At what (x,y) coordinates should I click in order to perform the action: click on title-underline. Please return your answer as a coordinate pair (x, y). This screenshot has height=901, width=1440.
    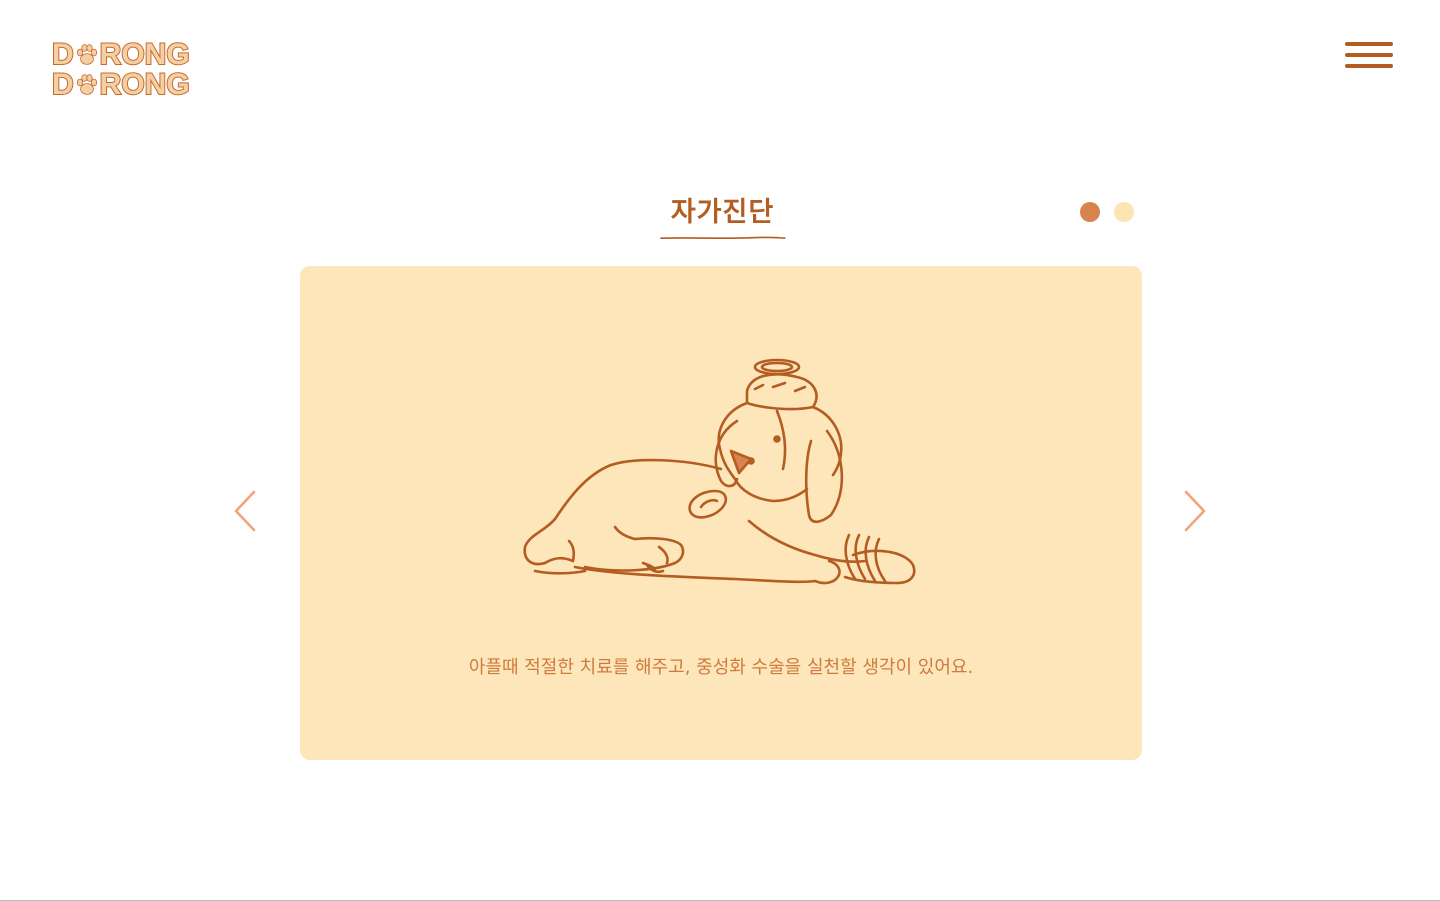
    Looking at the image, I should click on (723, 238).